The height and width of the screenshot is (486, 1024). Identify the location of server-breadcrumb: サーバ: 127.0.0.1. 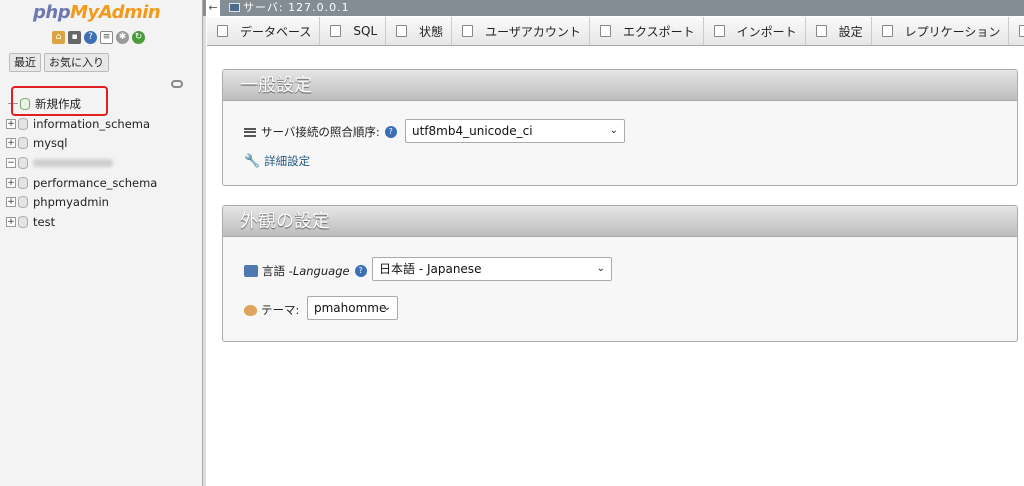
(296, 8).